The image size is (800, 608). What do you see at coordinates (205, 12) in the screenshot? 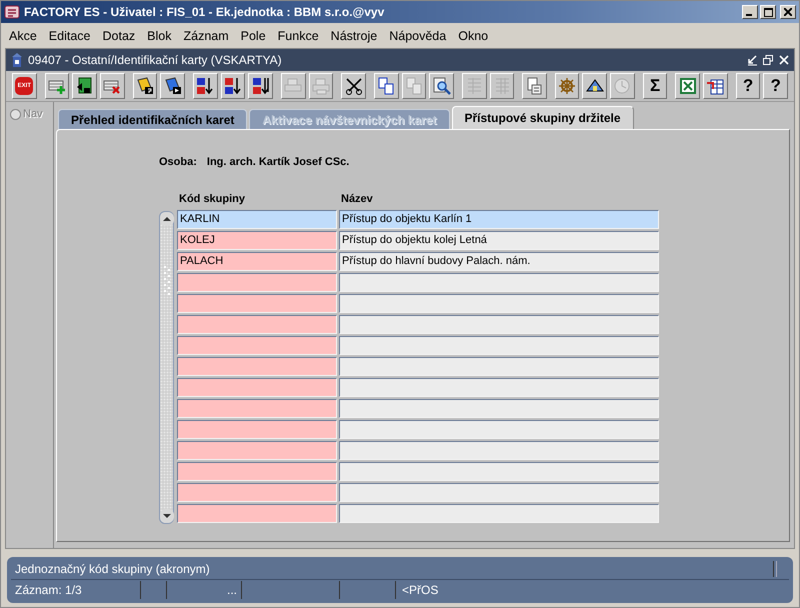
I see `window-title: FACTORY ES - Uživatel : FIS_01 - Ek.jednotka : BBM s.r.o.@vyv` at bounding box center [205, 12].